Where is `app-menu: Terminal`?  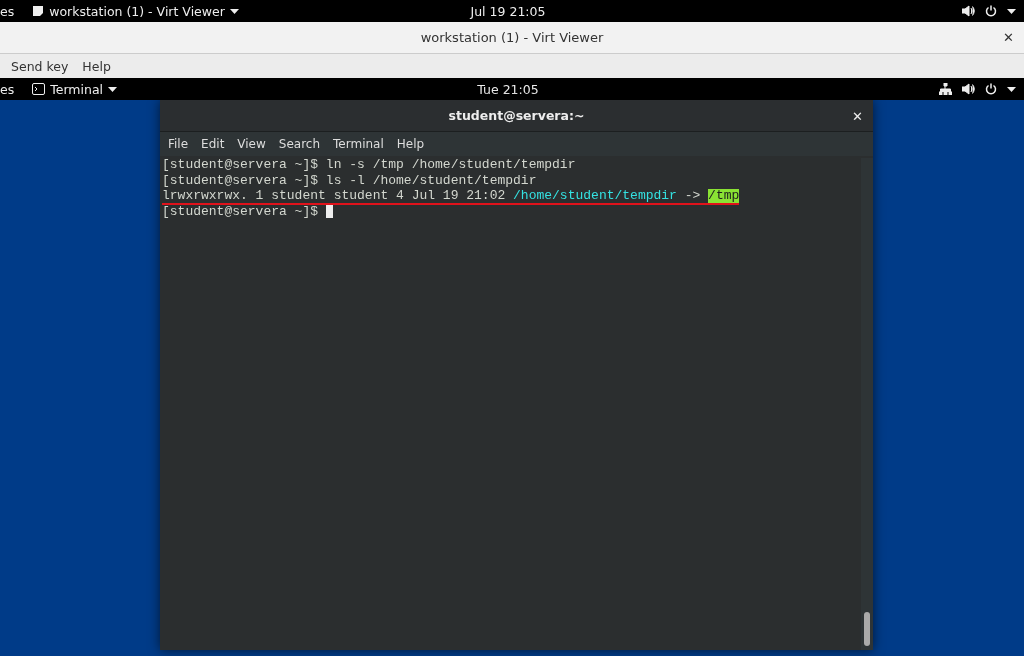 app-menu: Terminal is located at coordinates (75, 89).